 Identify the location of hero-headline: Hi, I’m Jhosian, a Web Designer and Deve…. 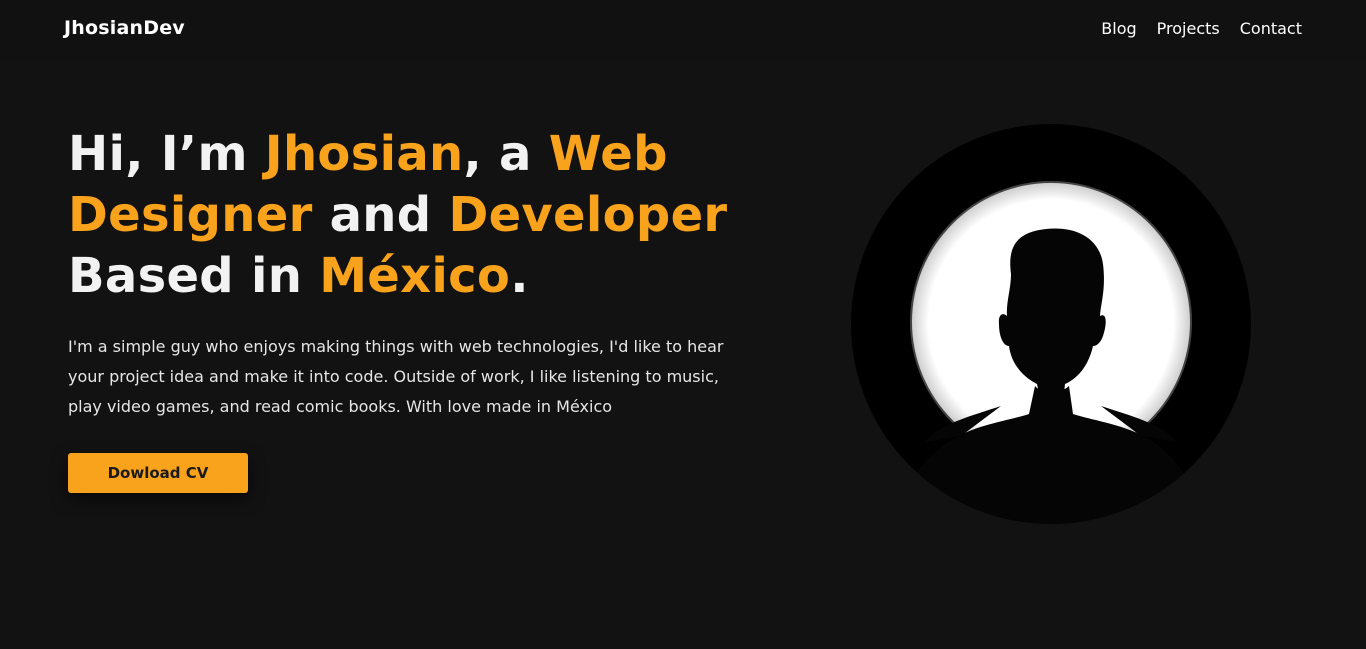
(428, 215).